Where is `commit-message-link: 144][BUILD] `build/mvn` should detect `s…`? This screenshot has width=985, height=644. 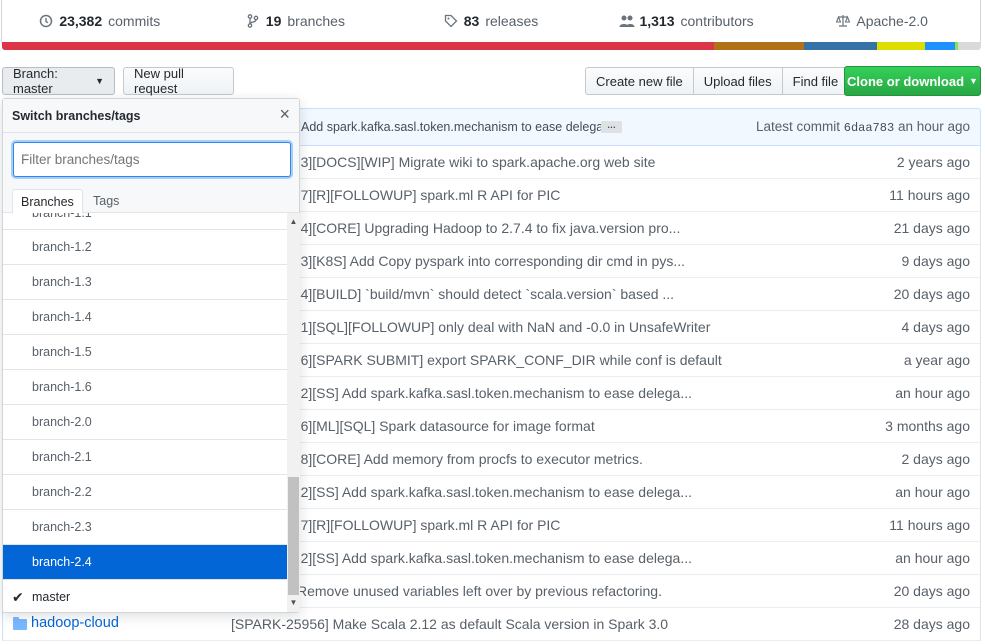
commit-message-link: 144][BUILD] `build/mvn` should detect `s… is located at coordinates (479, 294).